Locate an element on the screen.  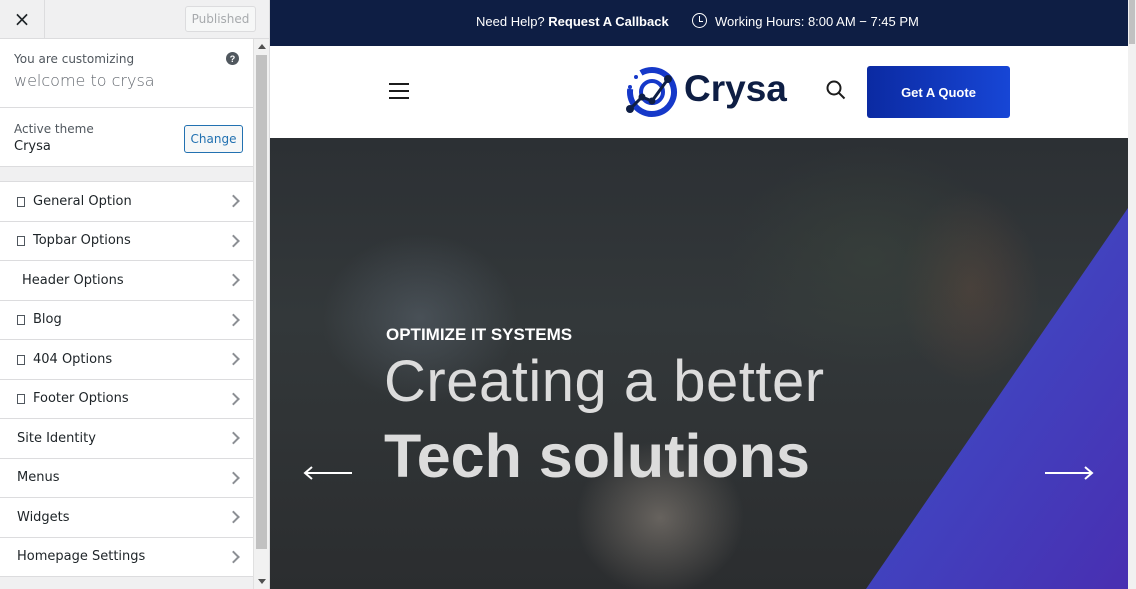
hero-heading-line2: Tech solutions is located at coordinates (597, 456).